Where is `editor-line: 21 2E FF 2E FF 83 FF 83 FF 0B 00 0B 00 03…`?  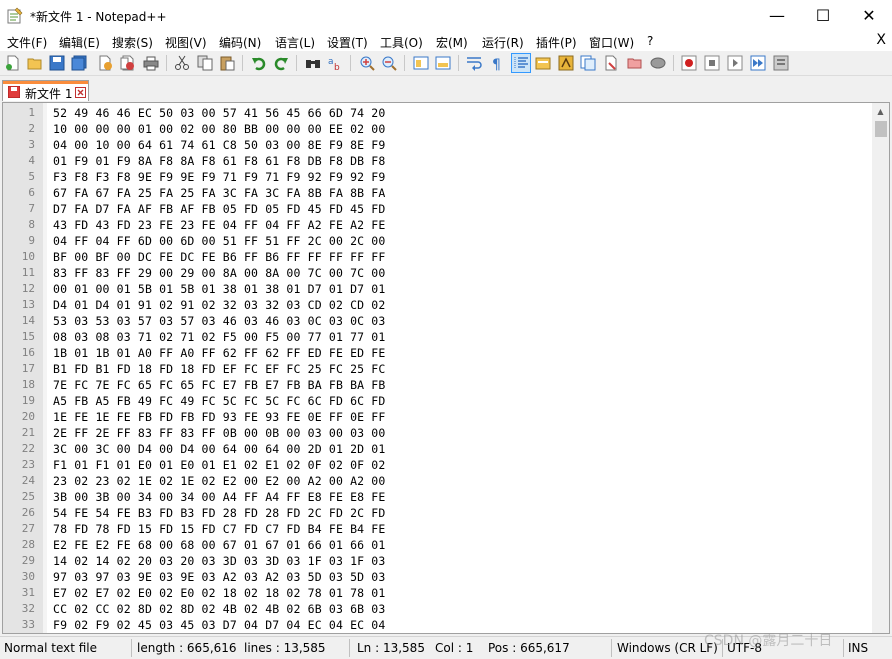 editor-line: 21 2E FF 2E FF 83 FF 83 FF 0B 00 0B 00 03… is located at coordinates (438, 433).